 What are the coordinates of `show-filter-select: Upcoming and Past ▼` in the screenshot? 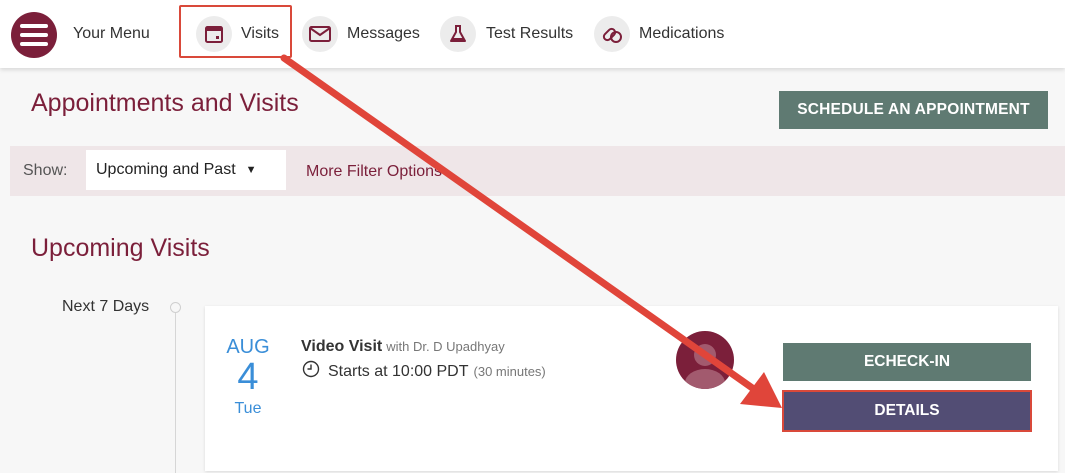 It's located at (186, 170).